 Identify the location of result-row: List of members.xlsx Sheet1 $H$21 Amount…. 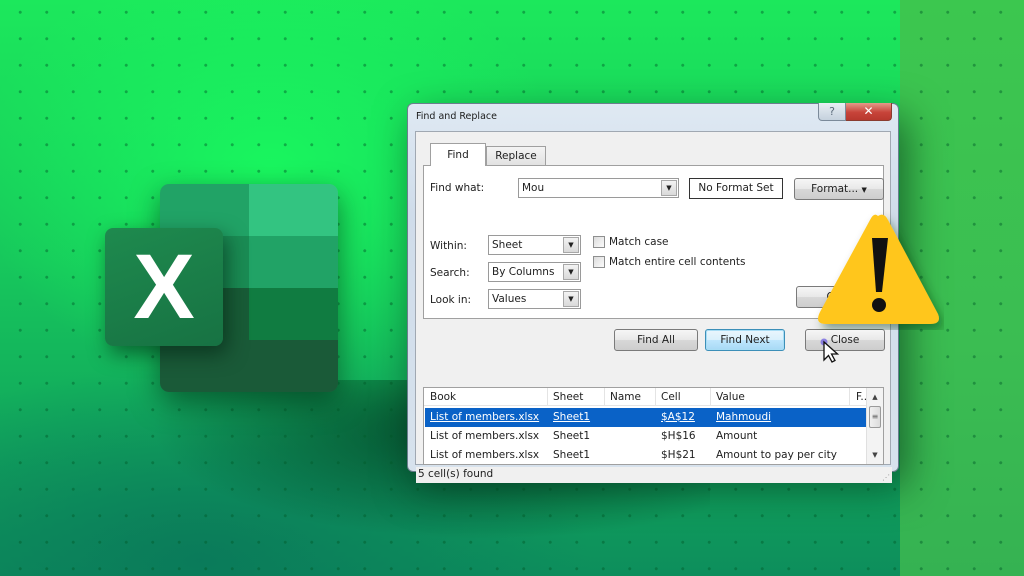
(651, 455).